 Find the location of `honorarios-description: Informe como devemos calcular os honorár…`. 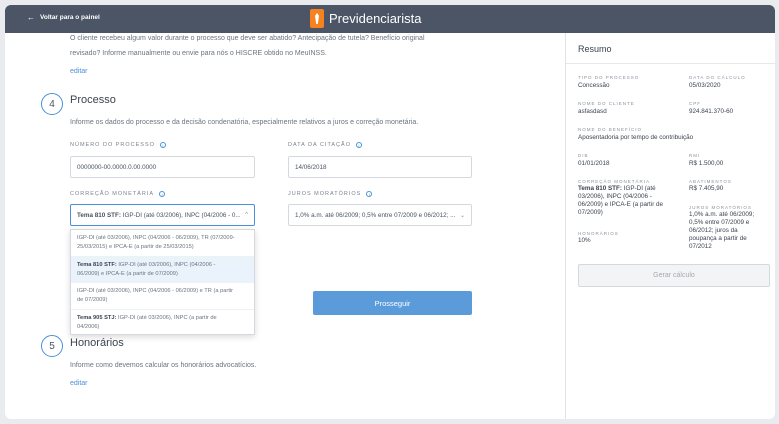

honorarios-description: Informe como devemos calcular os honorár… is located at coordinates (163, 365).